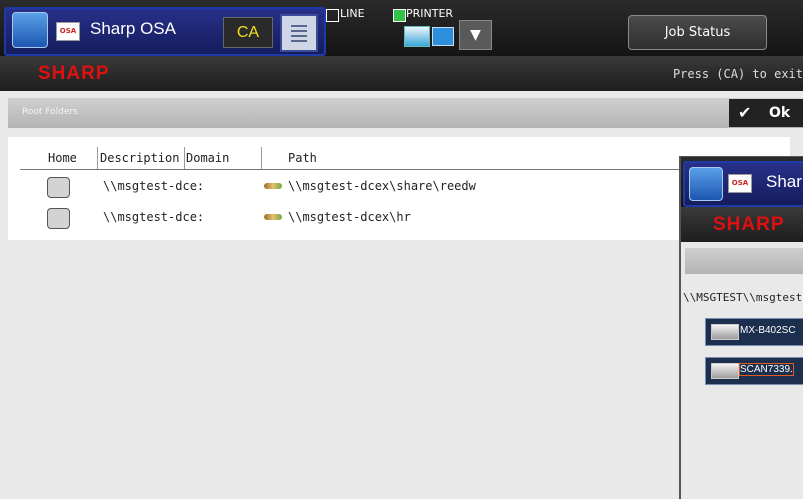 This screenshot has width=803, height=499. I want to click on table-row: \\msgtest-dce: \\msgtest-dcex\hr, so click(396, 219).